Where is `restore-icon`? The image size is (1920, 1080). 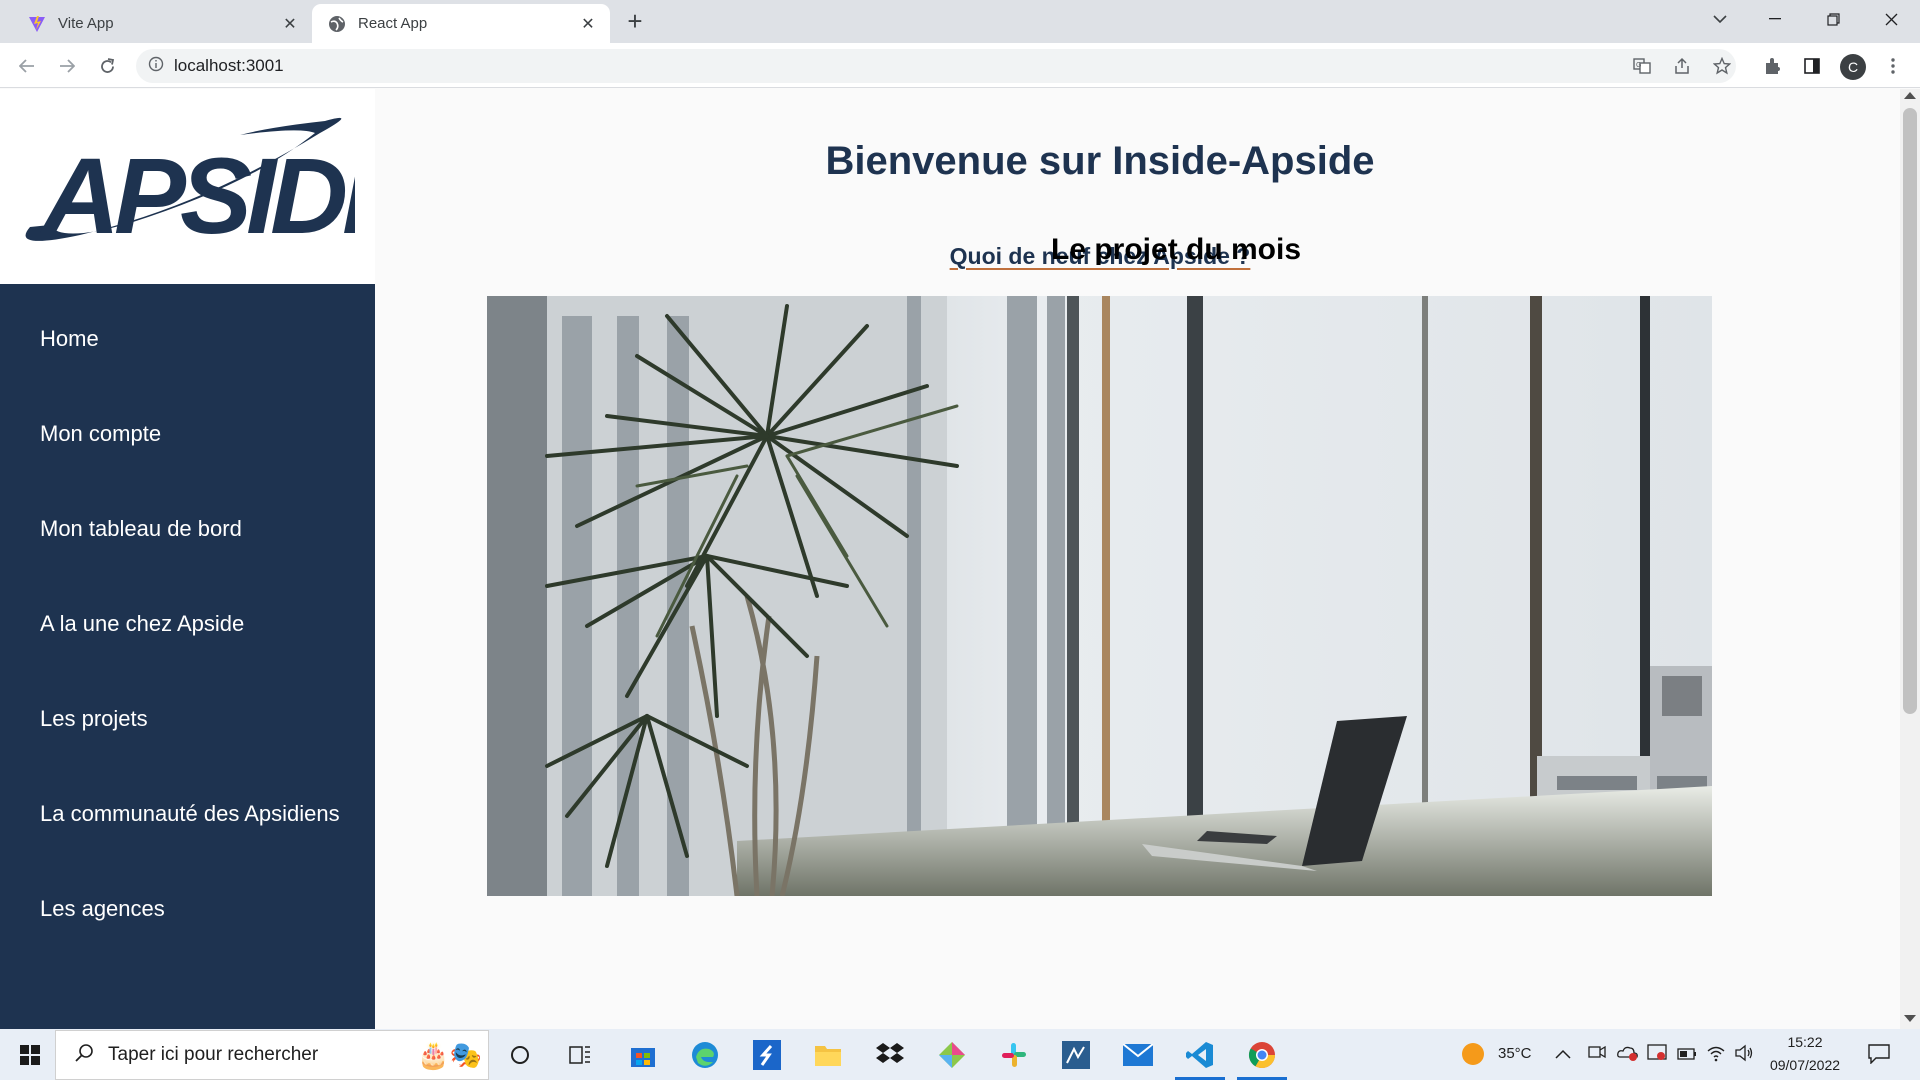
restore-icon is located at coordinates (1833, 19).